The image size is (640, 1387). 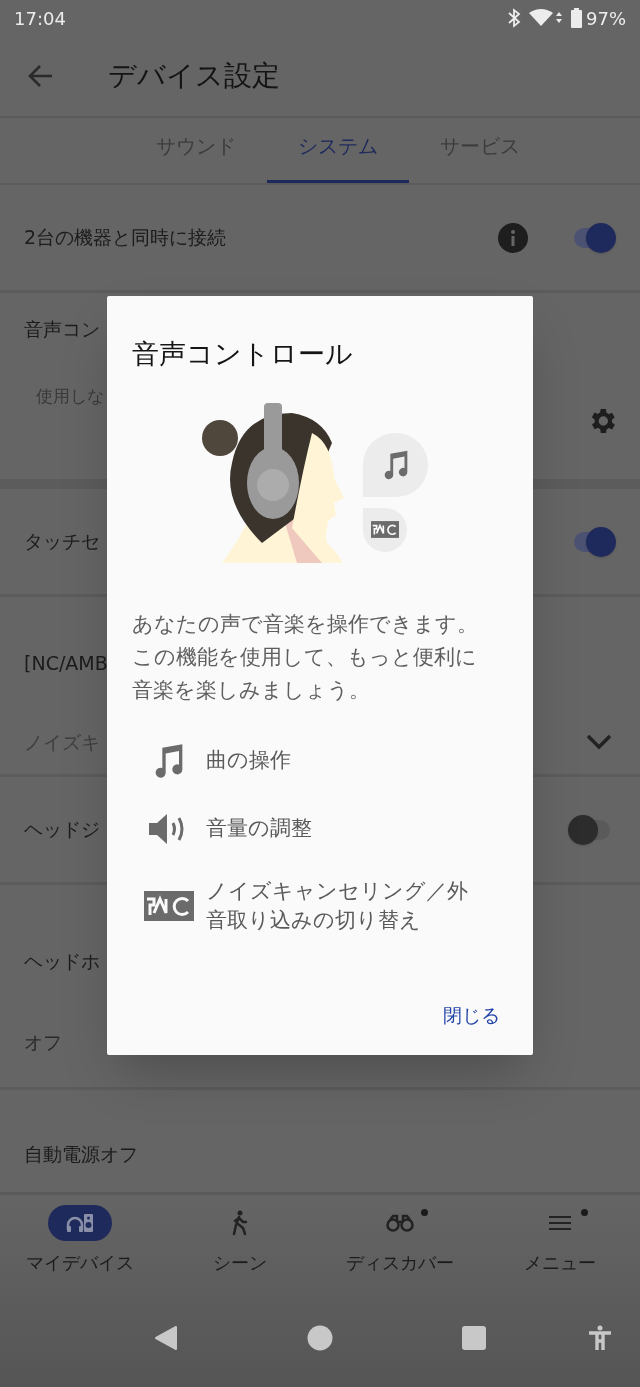 I want to click on setting-label: [NC/AMB, so click(x=66, y=663).